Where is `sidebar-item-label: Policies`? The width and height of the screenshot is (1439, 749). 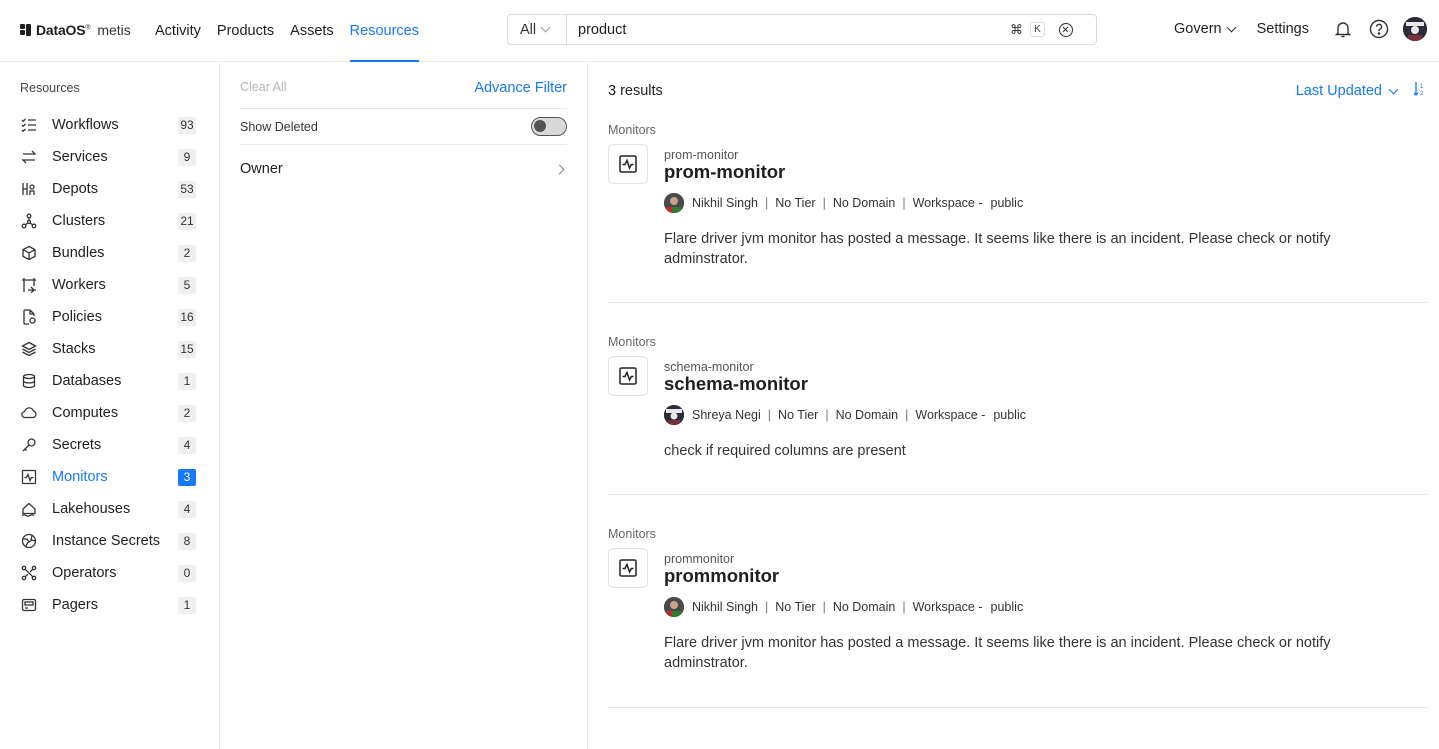
sidebar-item-label: Policies is located at coordinates (77, 317).